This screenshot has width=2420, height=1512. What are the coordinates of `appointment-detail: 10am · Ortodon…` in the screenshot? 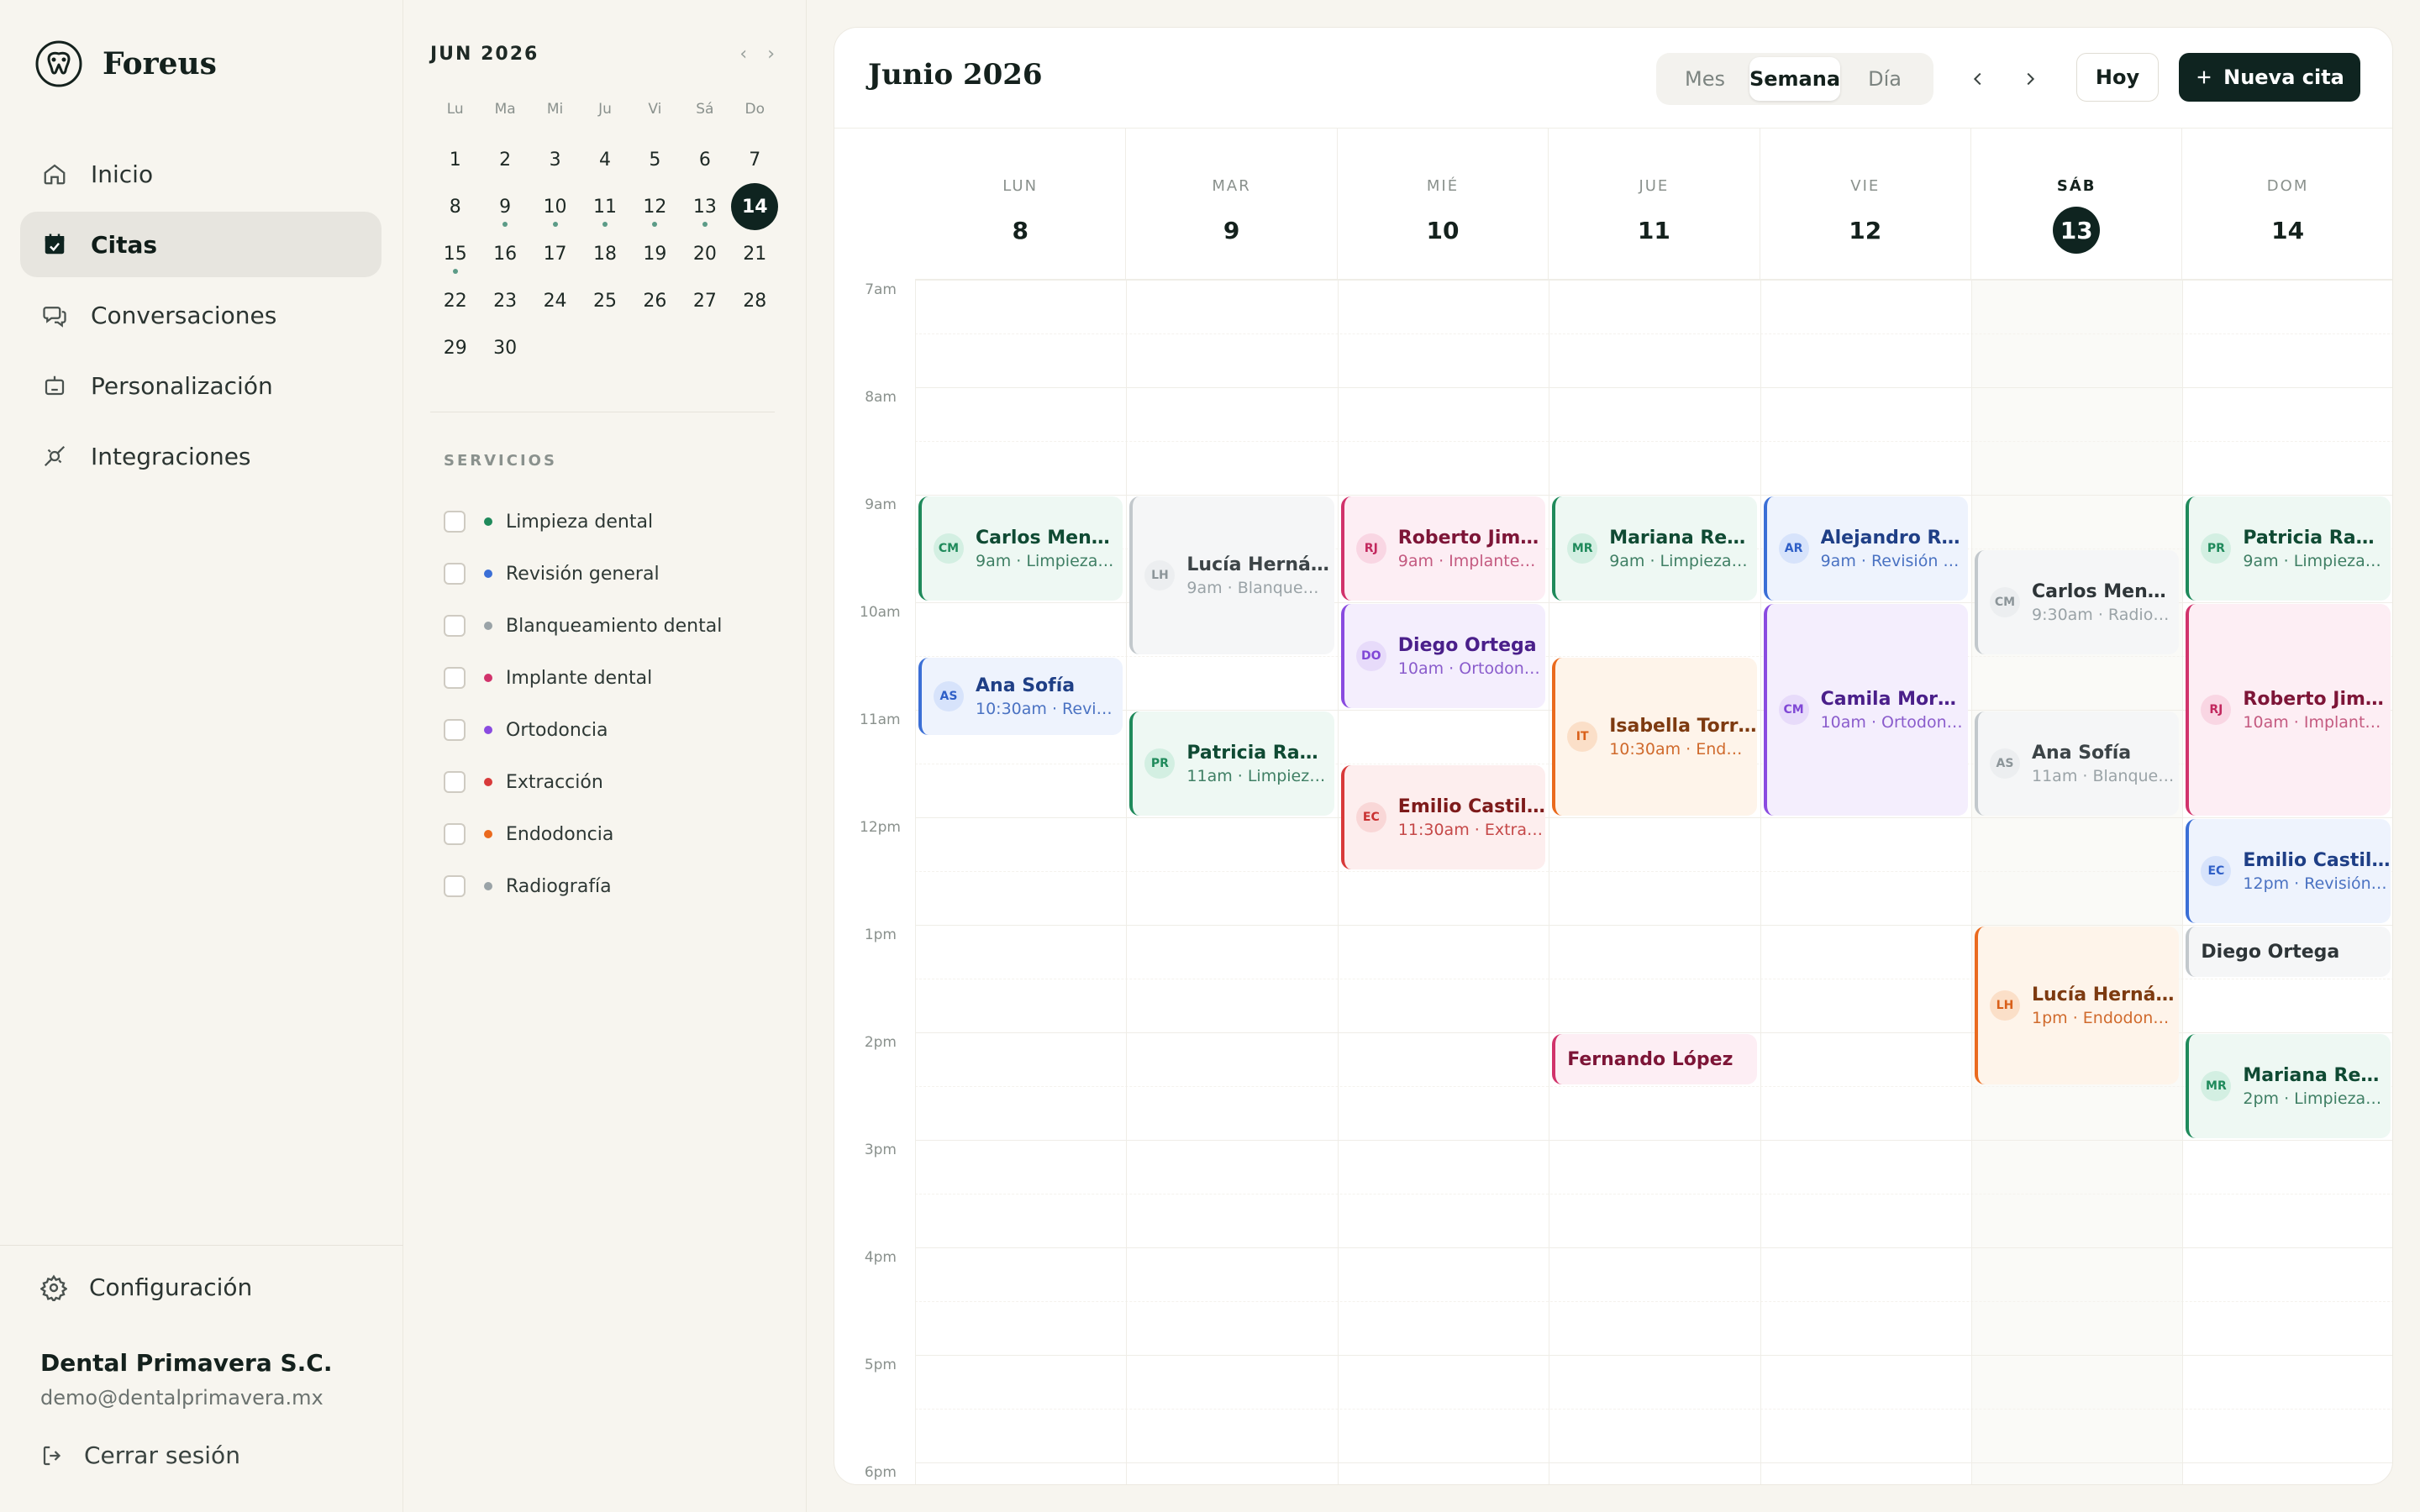 It's located at (1468, 668).